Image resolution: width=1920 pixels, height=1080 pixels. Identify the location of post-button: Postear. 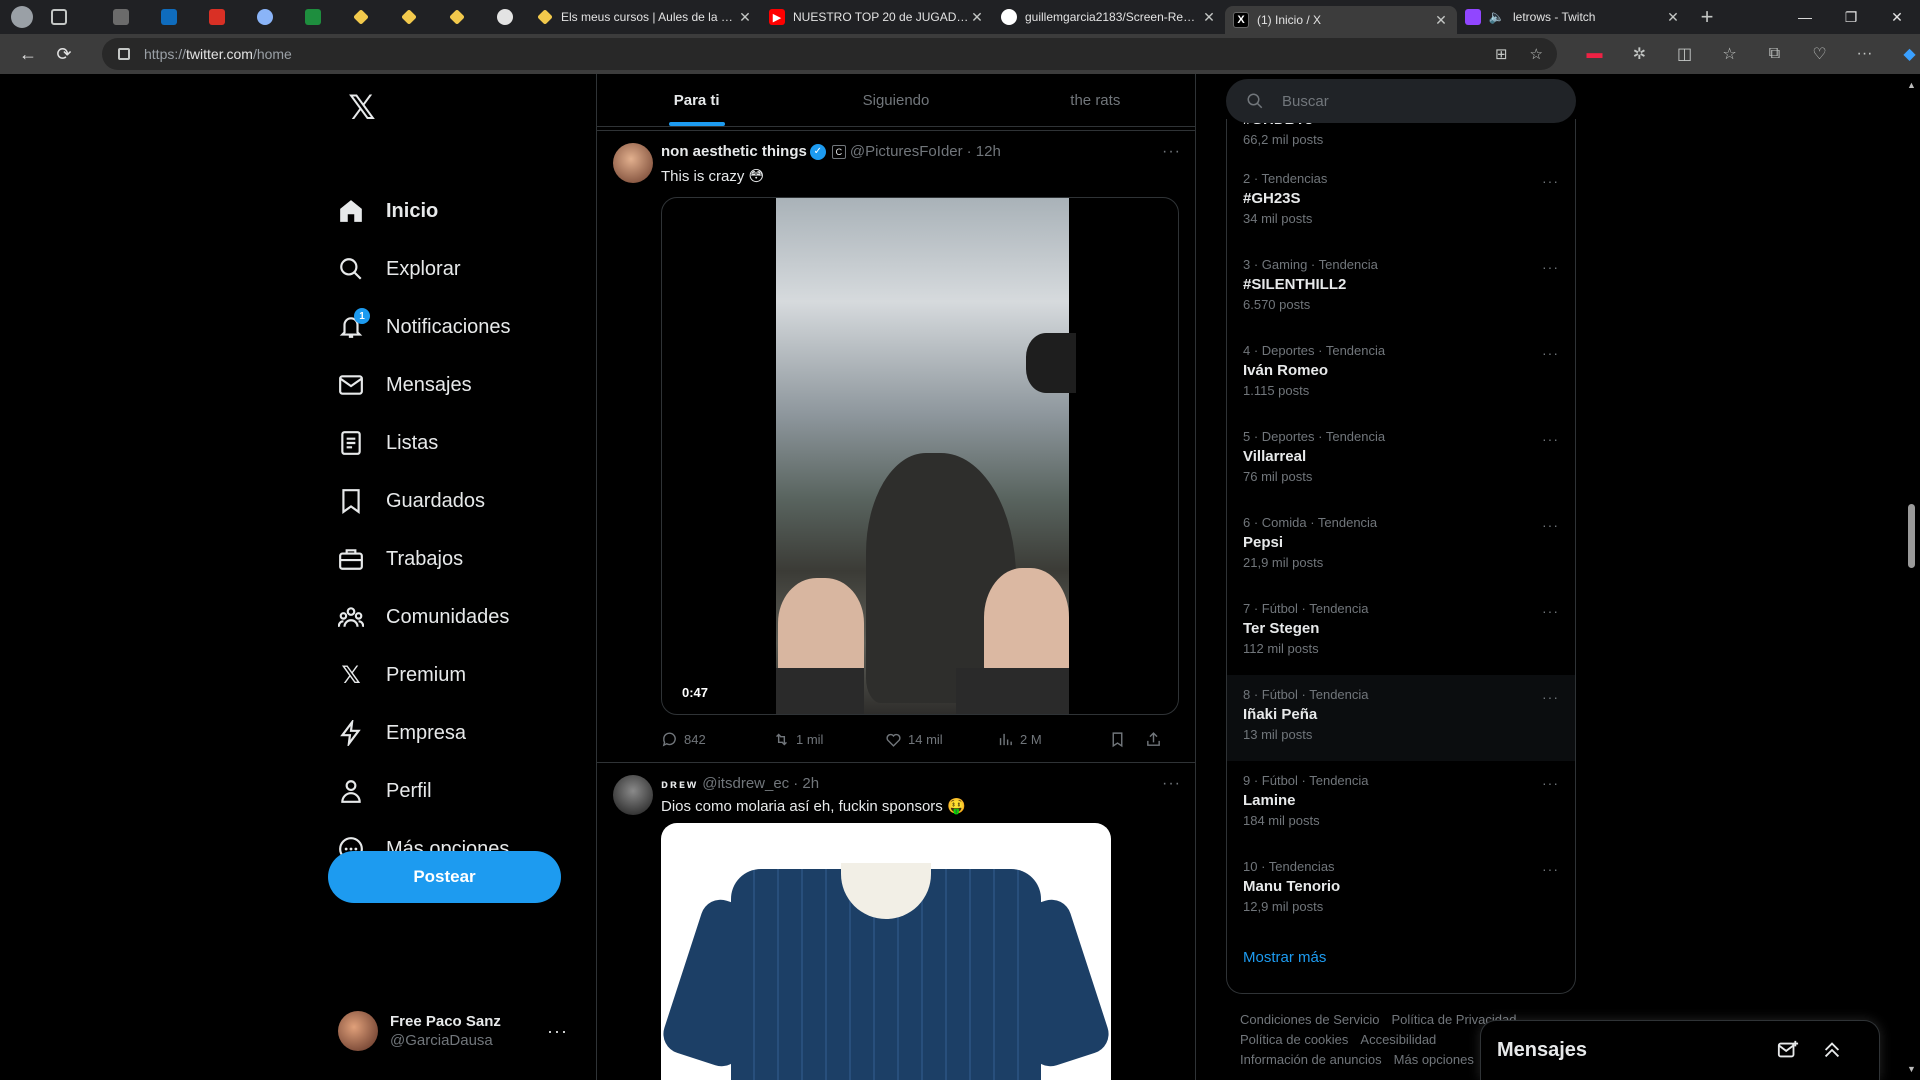
(444, 877).